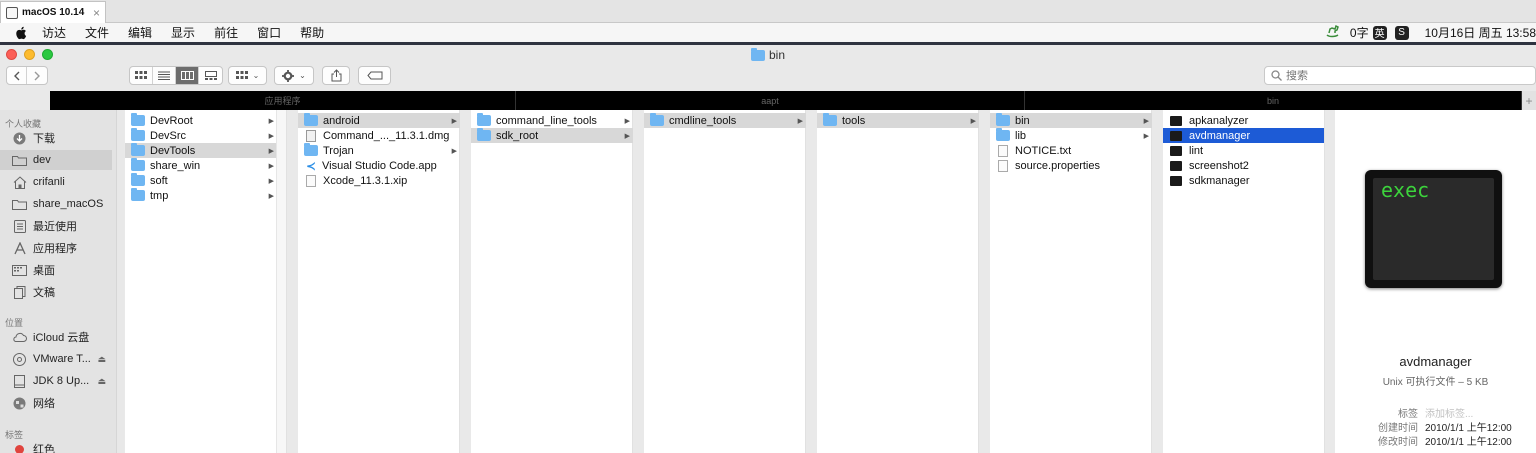 This screenshot has width=1536, height=453. What do you see at coordinates (1332, 32) in the screenshot?
I see `rocking-horse-icon` at bounding box center [1332, 32].